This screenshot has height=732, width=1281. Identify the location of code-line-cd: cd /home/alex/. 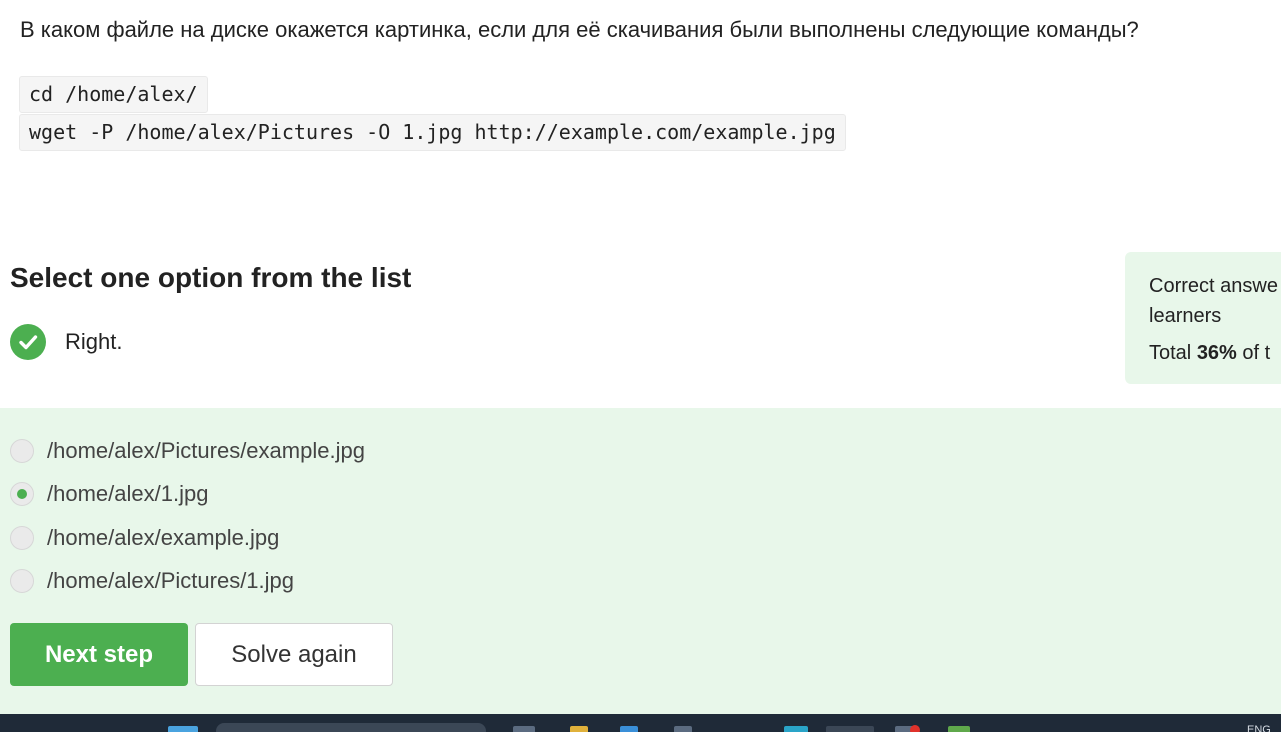
(113, 94).